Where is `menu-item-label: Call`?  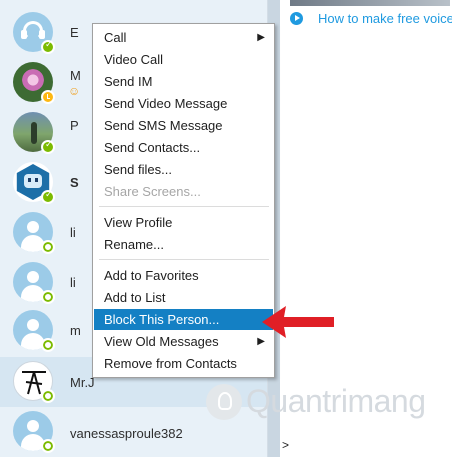 menu-item-label: Call is located at coordinates (115, 37).